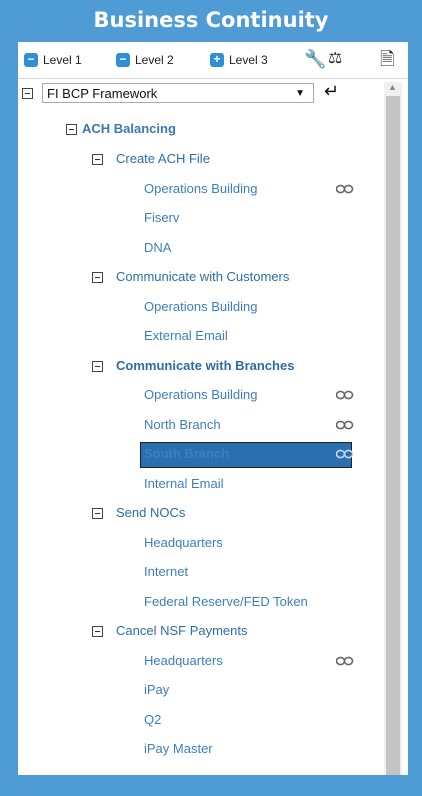 The width and height of the screenshot is (422, 796). What do you see at coordinates (163, 159) in the screenshot?
I see `tree-step: Create ACH File` at bounding box center [163, 159].